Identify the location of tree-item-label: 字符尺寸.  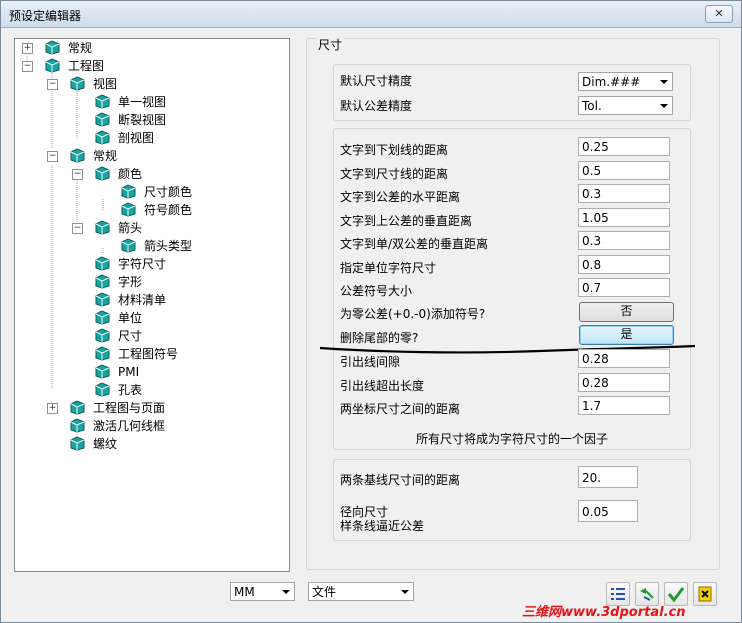
(142, 264).